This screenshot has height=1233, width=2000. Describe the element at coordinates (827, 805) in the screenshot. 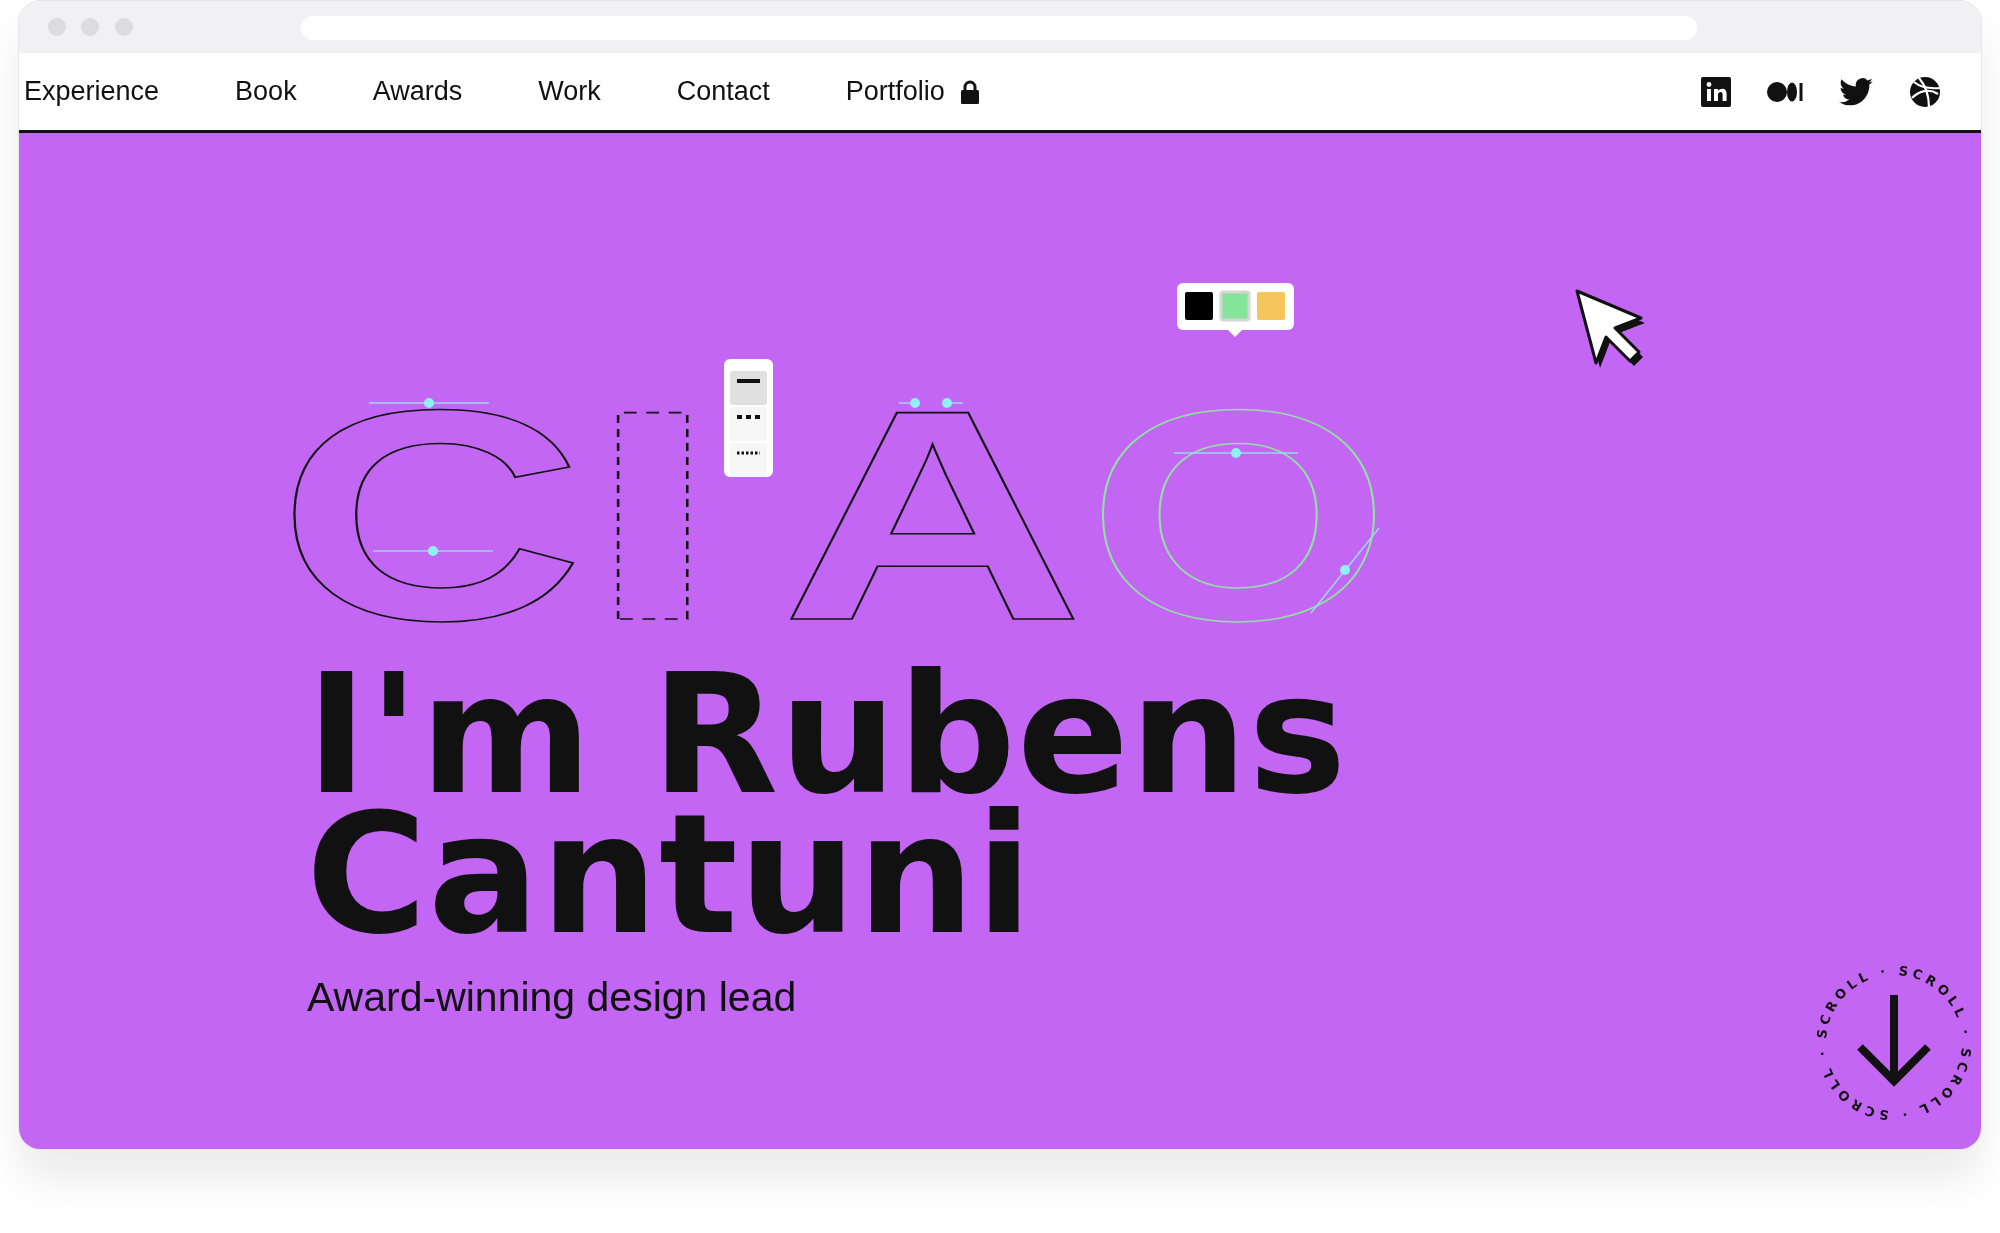

I see `hero-heading: I'm Rubens Cantuni` at that location.